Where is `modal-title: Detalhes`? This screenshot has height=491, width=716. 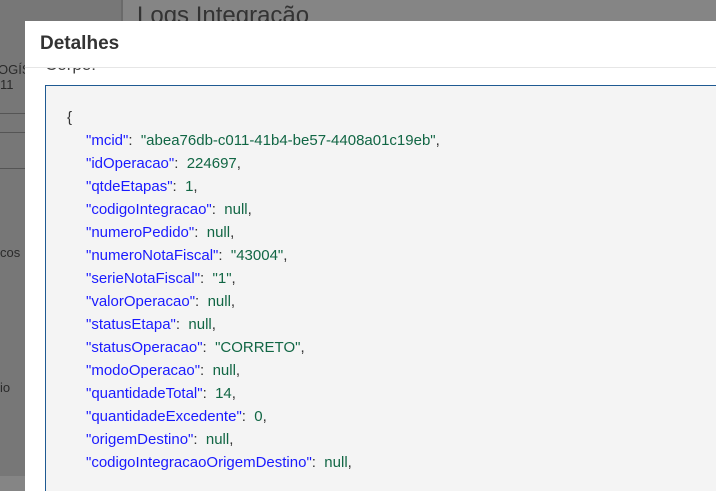
modal-title: Detalhes is located at coordinates (80, 43).